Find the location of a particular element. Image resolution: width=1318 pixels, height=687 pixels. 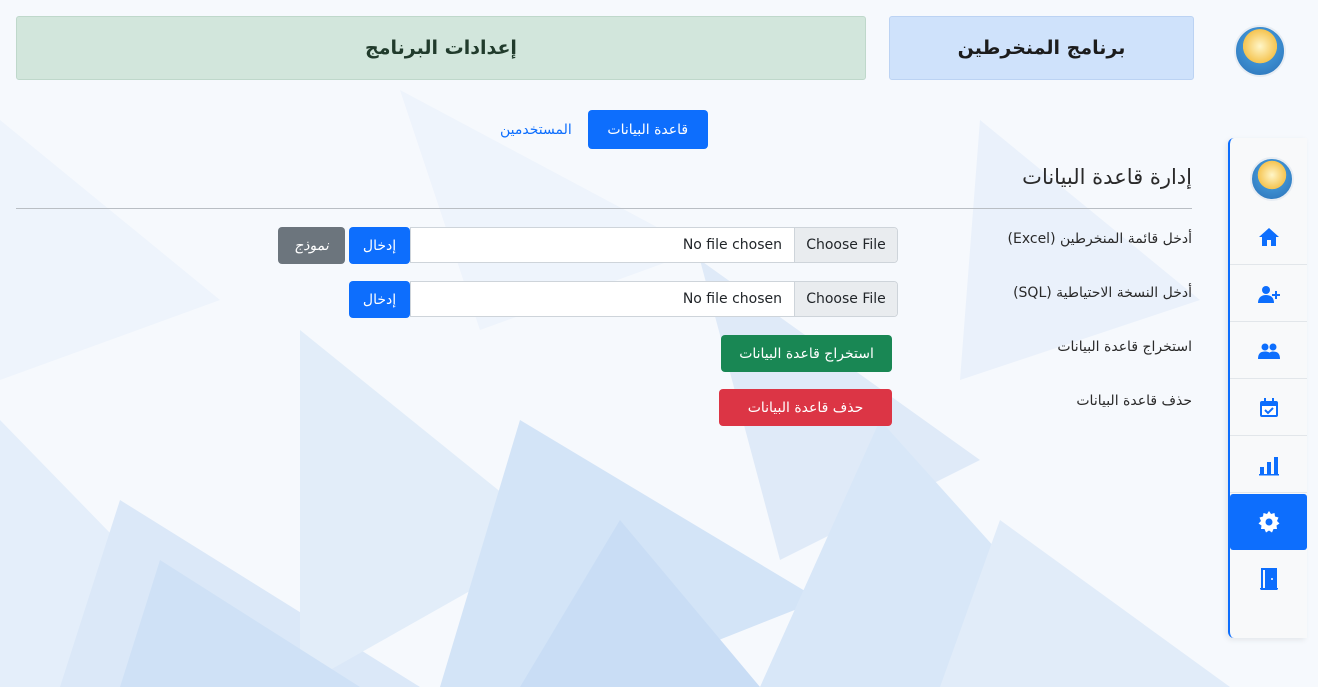

delete-db-label: حذف قاعدة البيانات is located at coordinates (1134, 401).